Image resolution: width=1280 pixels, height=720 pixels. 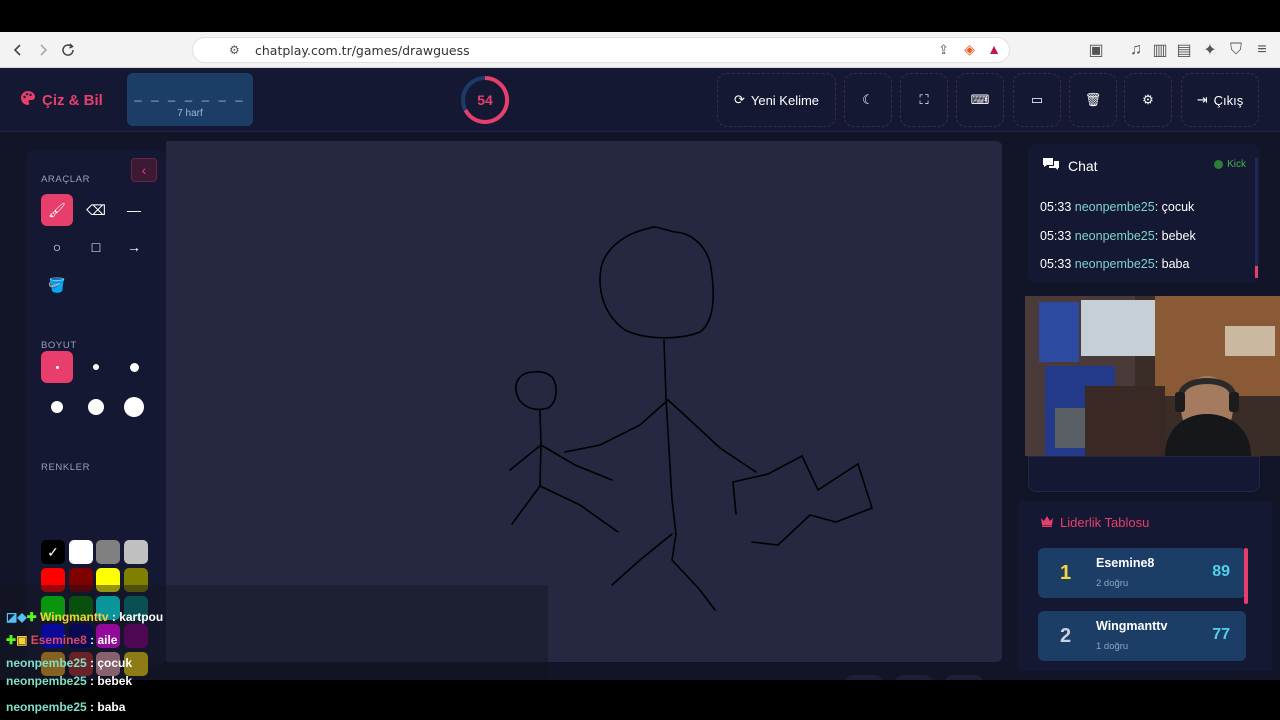 I want to click on collapse-panel-button: ‹, so click(x=144, y=170).